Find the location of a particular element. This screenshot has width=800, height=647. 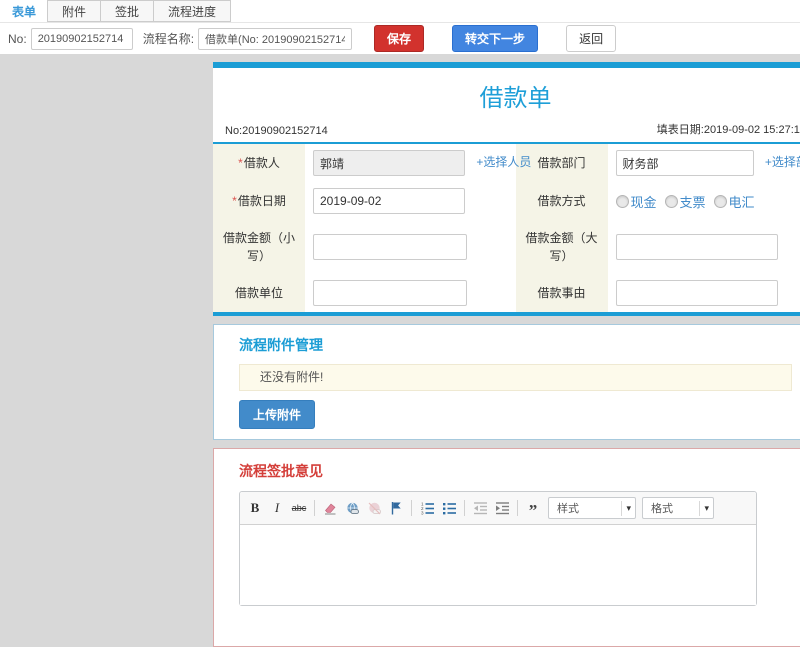

format-dropdown: 格式 ▾ is located at coordinates (678, 508).